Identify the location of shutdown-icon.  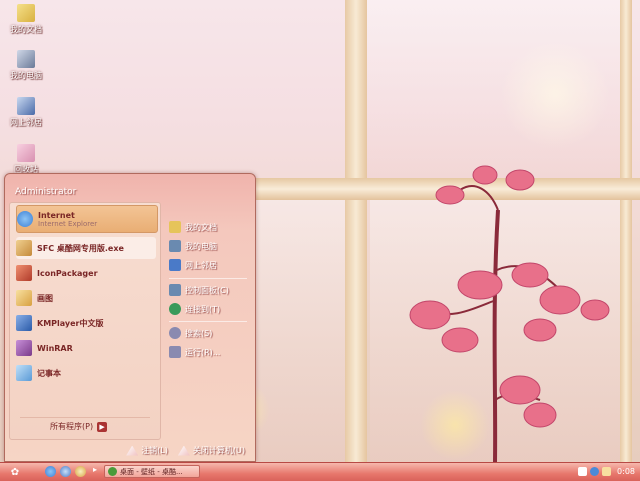
(183, 450).